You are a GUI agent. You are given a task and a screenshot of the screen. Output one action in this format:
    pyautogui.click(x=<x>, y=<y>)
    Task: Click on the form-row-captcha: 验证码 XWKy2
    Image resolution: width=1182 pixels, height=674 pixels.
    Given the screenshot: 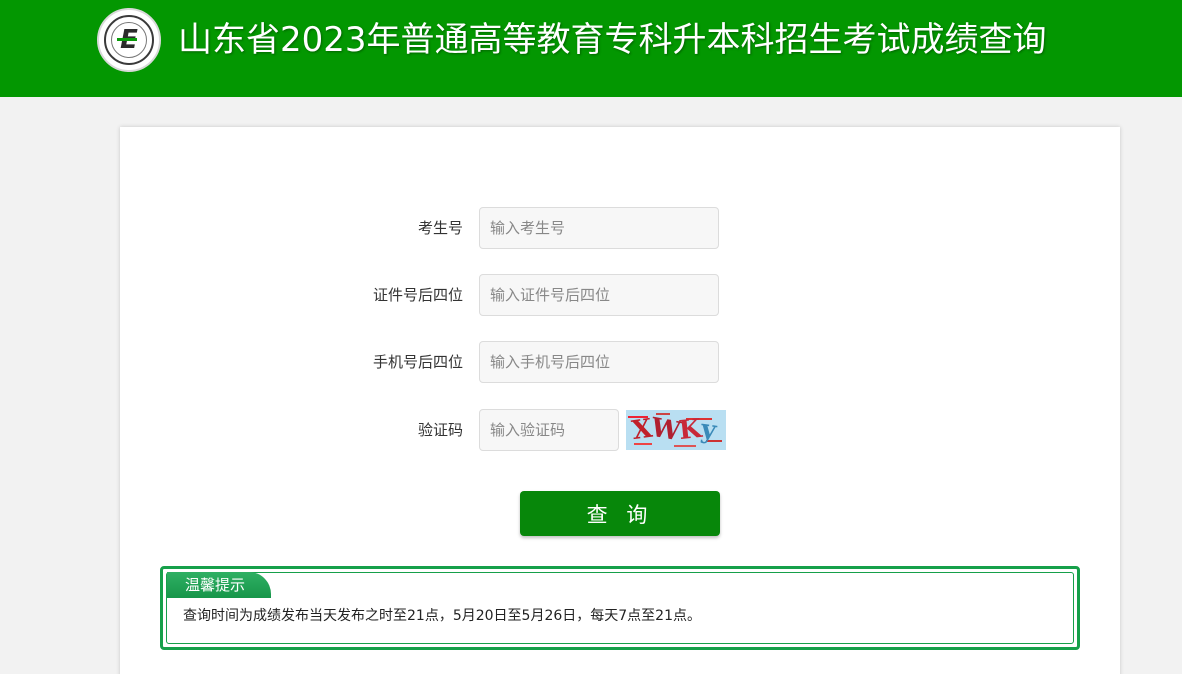 What is the action you would take?
    pyautogui.click(x=620, y=430)
    